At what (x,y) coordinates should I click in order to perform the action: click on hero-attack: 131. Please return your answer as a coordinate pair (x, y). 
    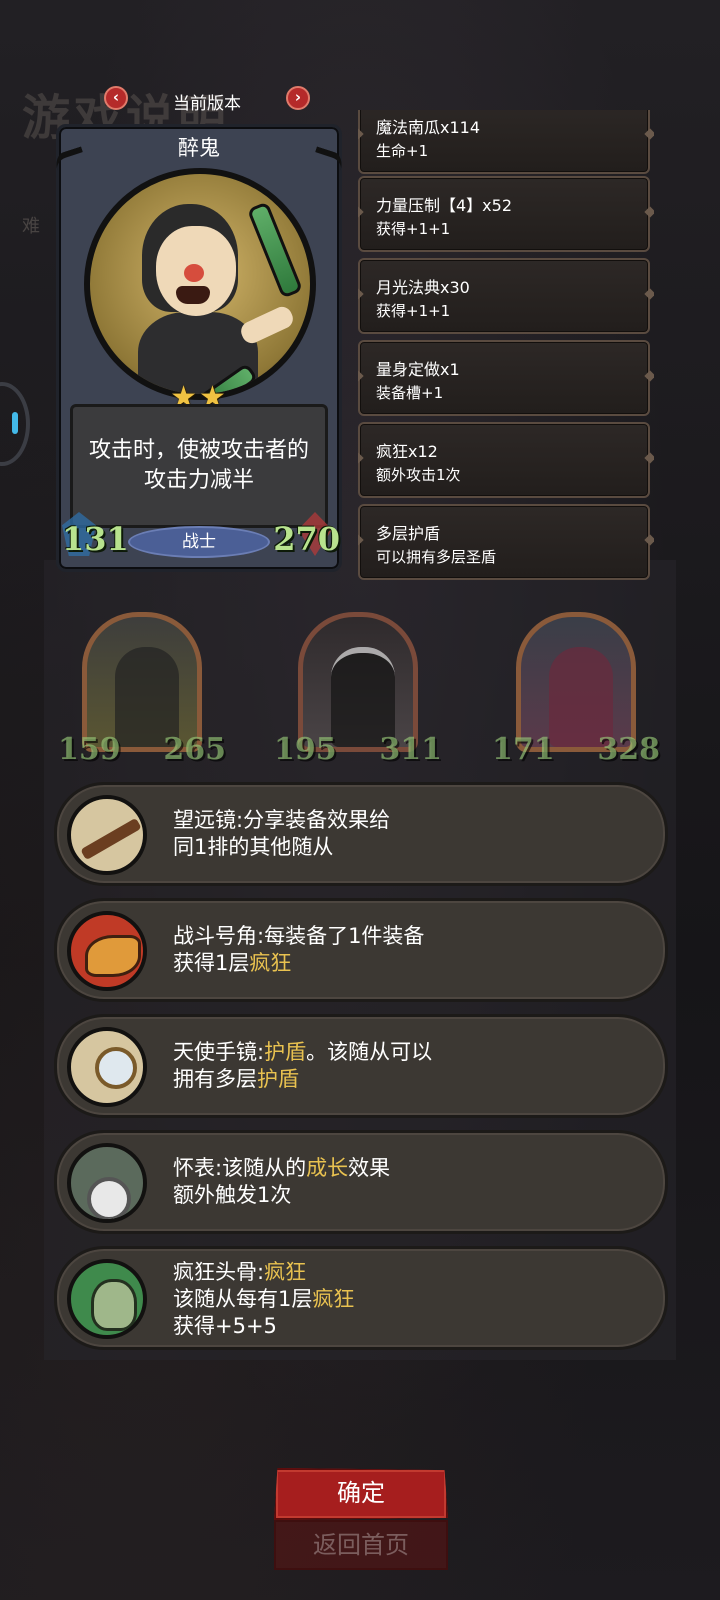
    Looking at the image, I should click on (95, 539).